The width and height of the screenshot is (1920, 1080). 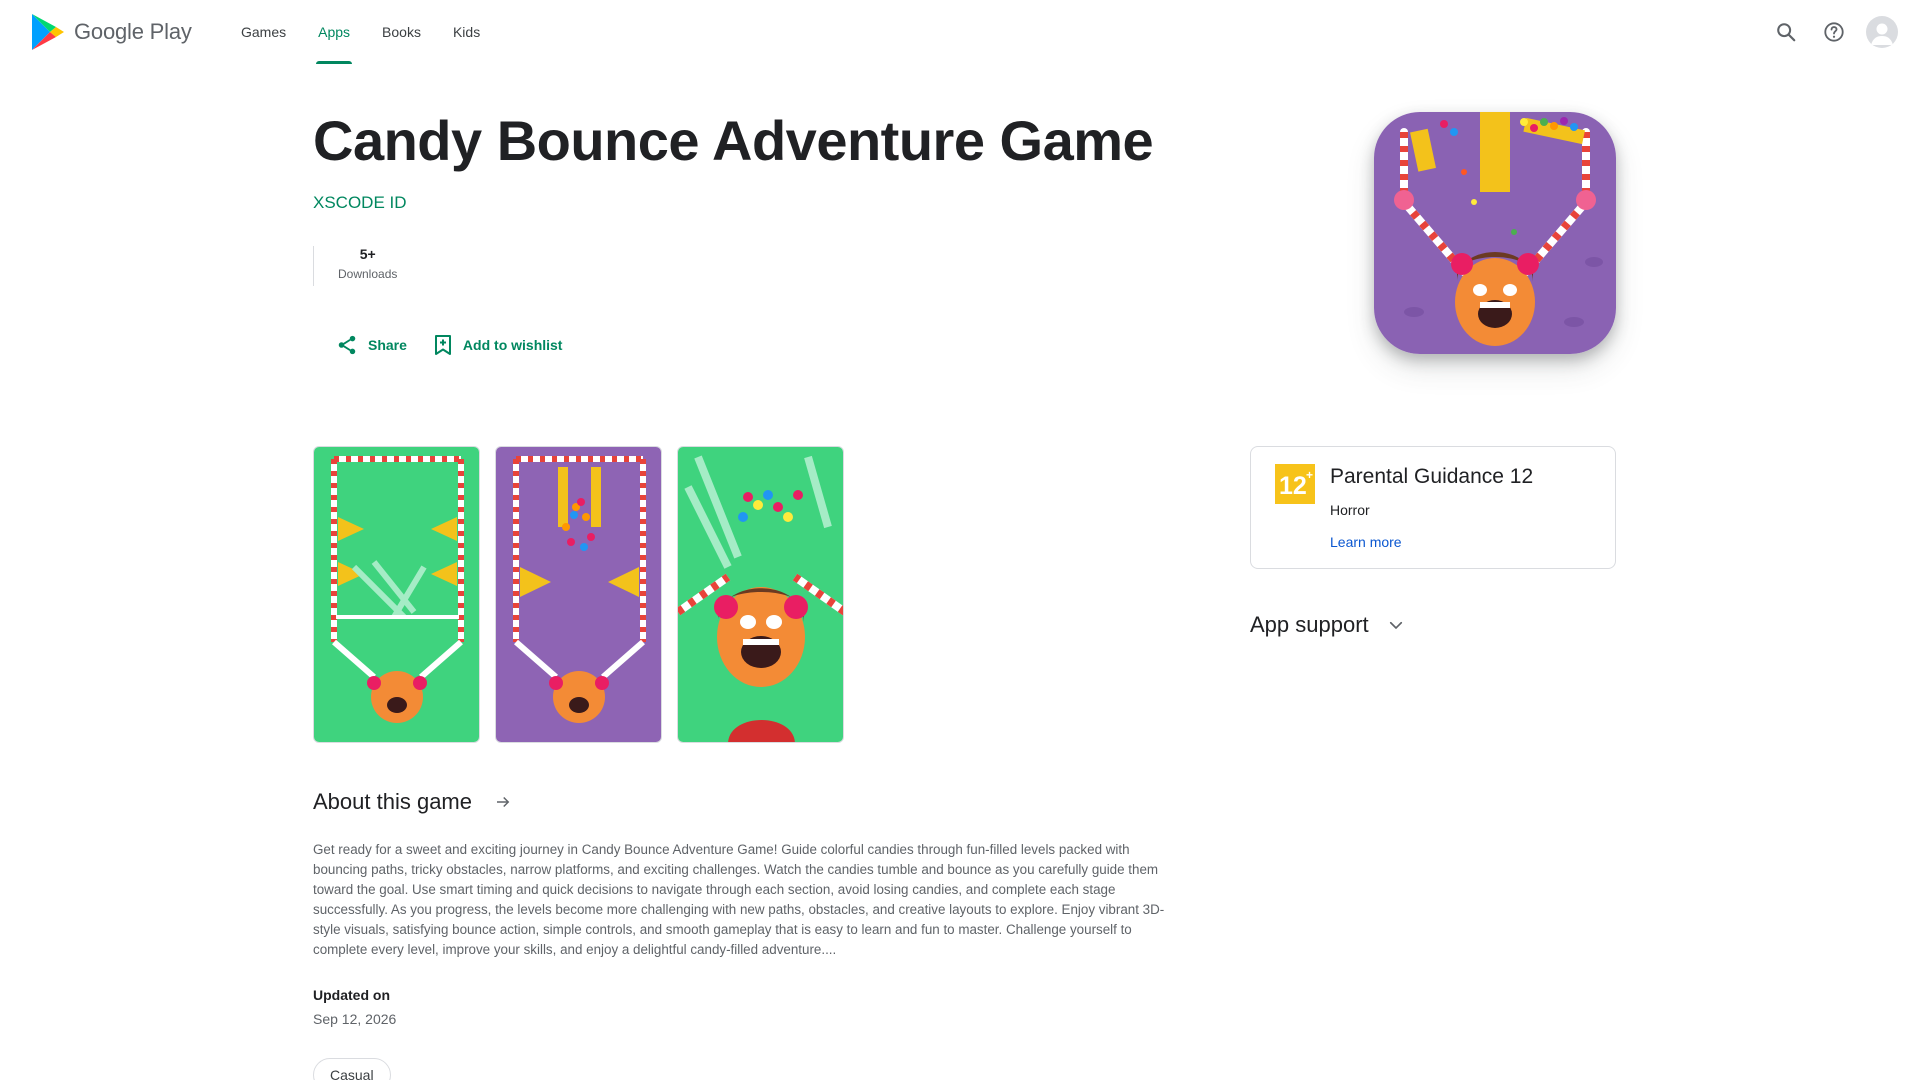 I want to click on updated-on-date: Sep 12, 2026, so click(x=355, y=1019).